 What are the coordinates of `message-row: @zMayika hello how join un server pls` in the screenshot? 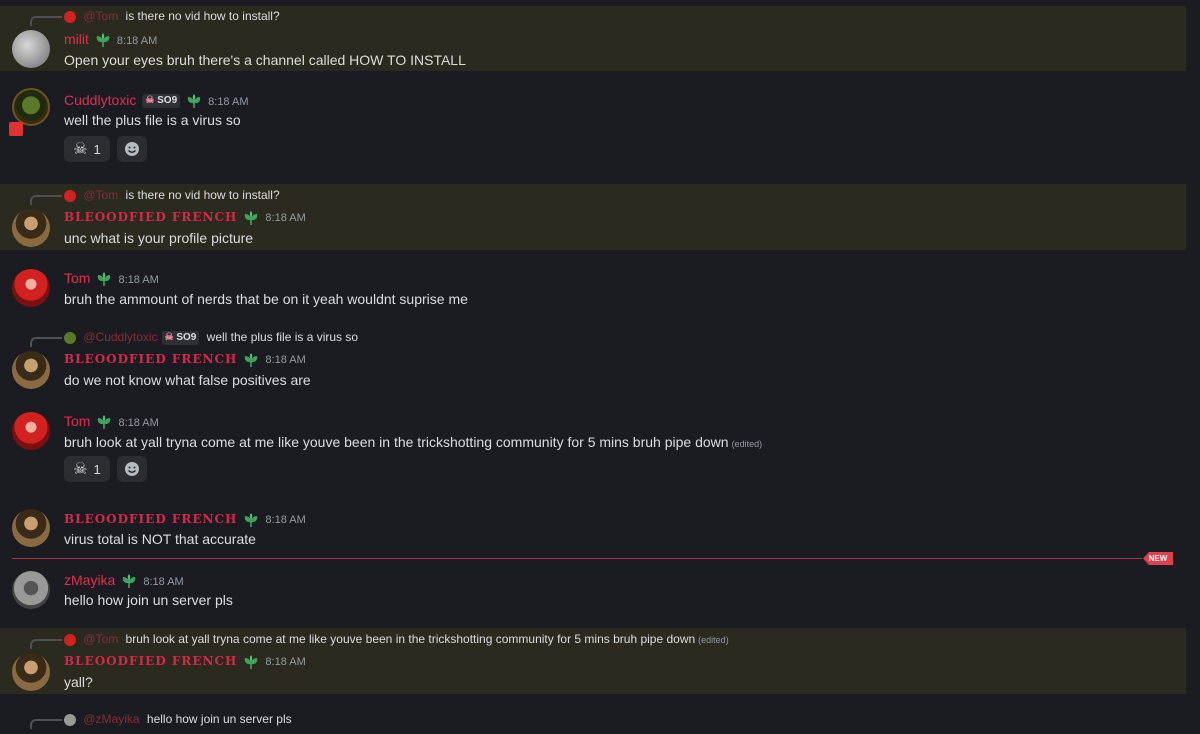 It's located at (593, 721).